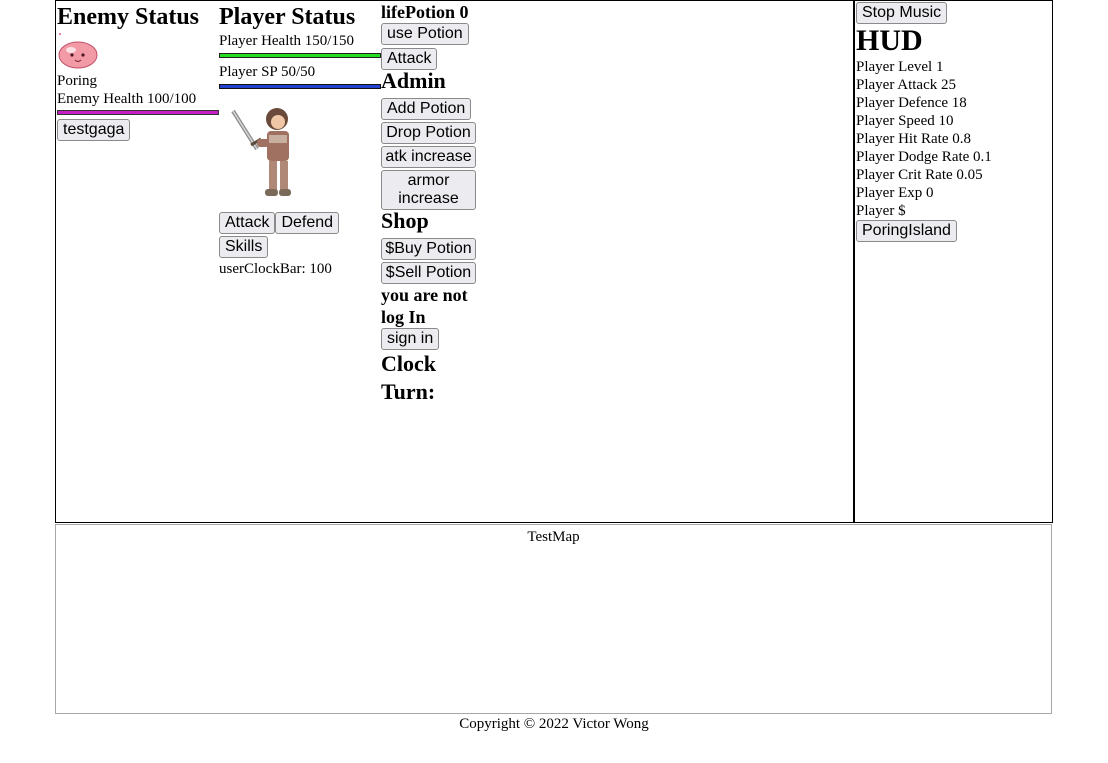 The image size is (1108, 763). Describe the element at coordinates (267, 72) in the screenshot. I see `player-sp-label: Player SP 50/50` at that location.